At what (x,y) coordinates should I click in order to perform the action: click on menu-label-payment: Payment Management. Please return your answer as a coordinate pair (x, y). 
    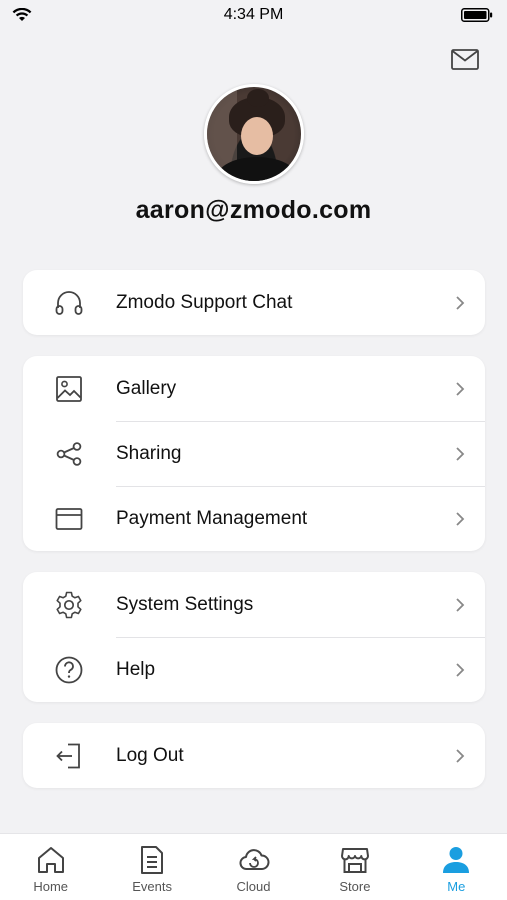
    Looking at the image, I should click on (212, 518).